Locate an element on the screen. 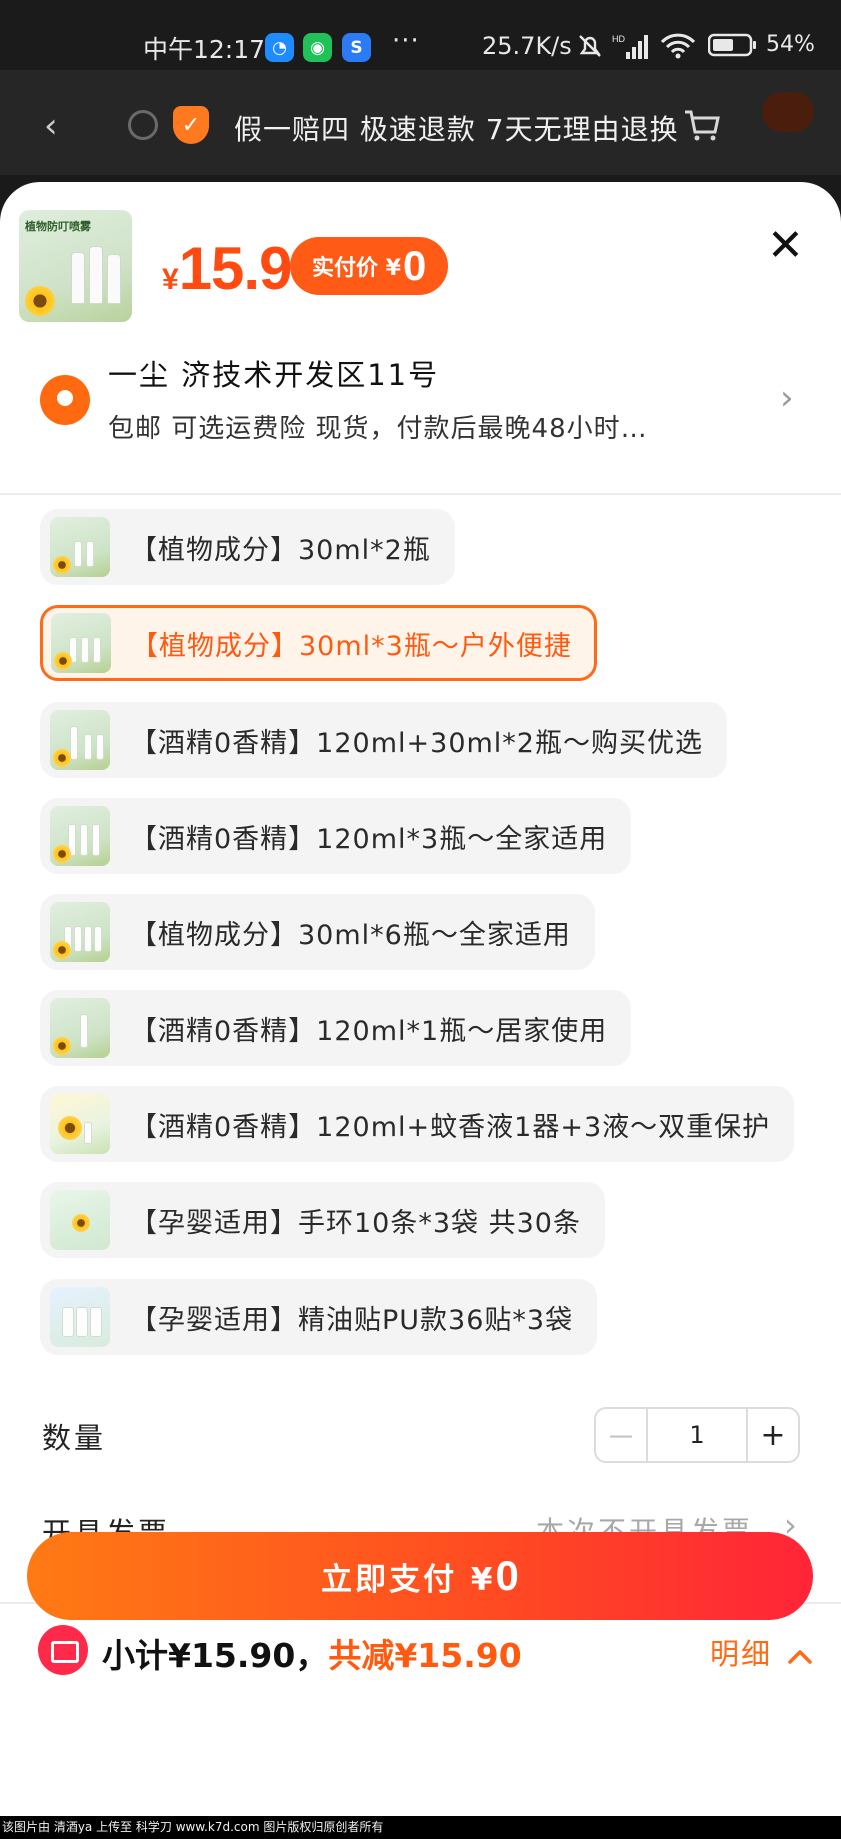 The height and width of the screenshot is (1839, 841). qq-app-icon: ◔ is located at coordinates (279, 47).